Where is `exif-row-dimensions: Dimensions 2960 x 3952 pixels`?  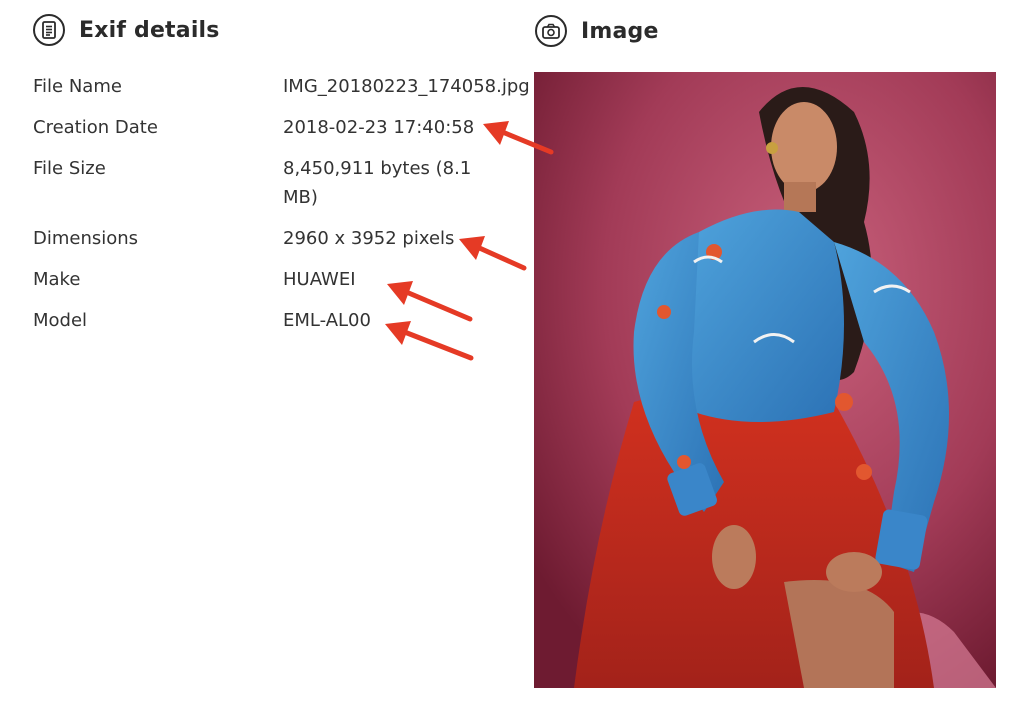 exif-row-dimensions: Dimensions 2960 x 3952 pixels is located at coordinates (285, 238).